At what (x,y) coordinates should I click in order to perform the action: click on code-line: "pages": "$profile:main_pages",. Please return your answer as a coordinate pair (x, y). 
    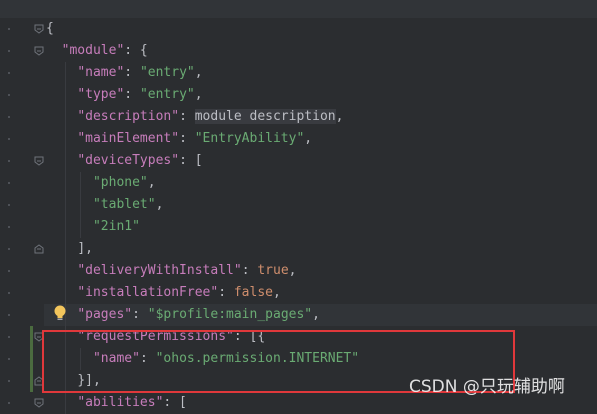
    Looking at the image, I should click on (298, 315).